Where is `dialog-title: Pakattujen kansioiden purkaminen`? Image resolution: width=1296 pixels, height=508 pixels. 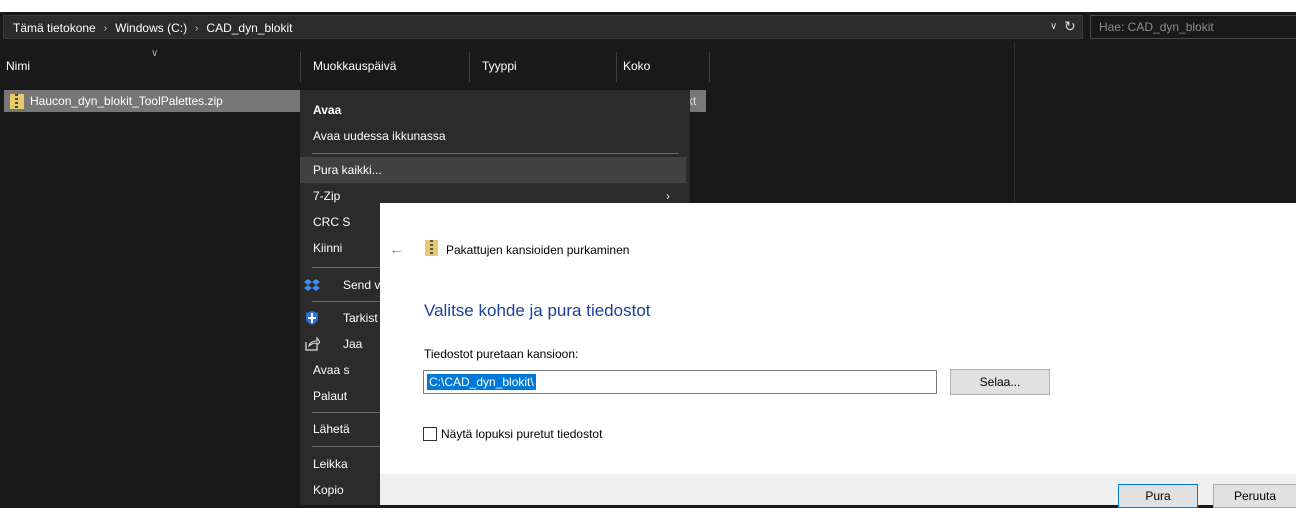 dialog-title: Pakattujen kansioiden purkaminen is located at coordinates (538, 250).